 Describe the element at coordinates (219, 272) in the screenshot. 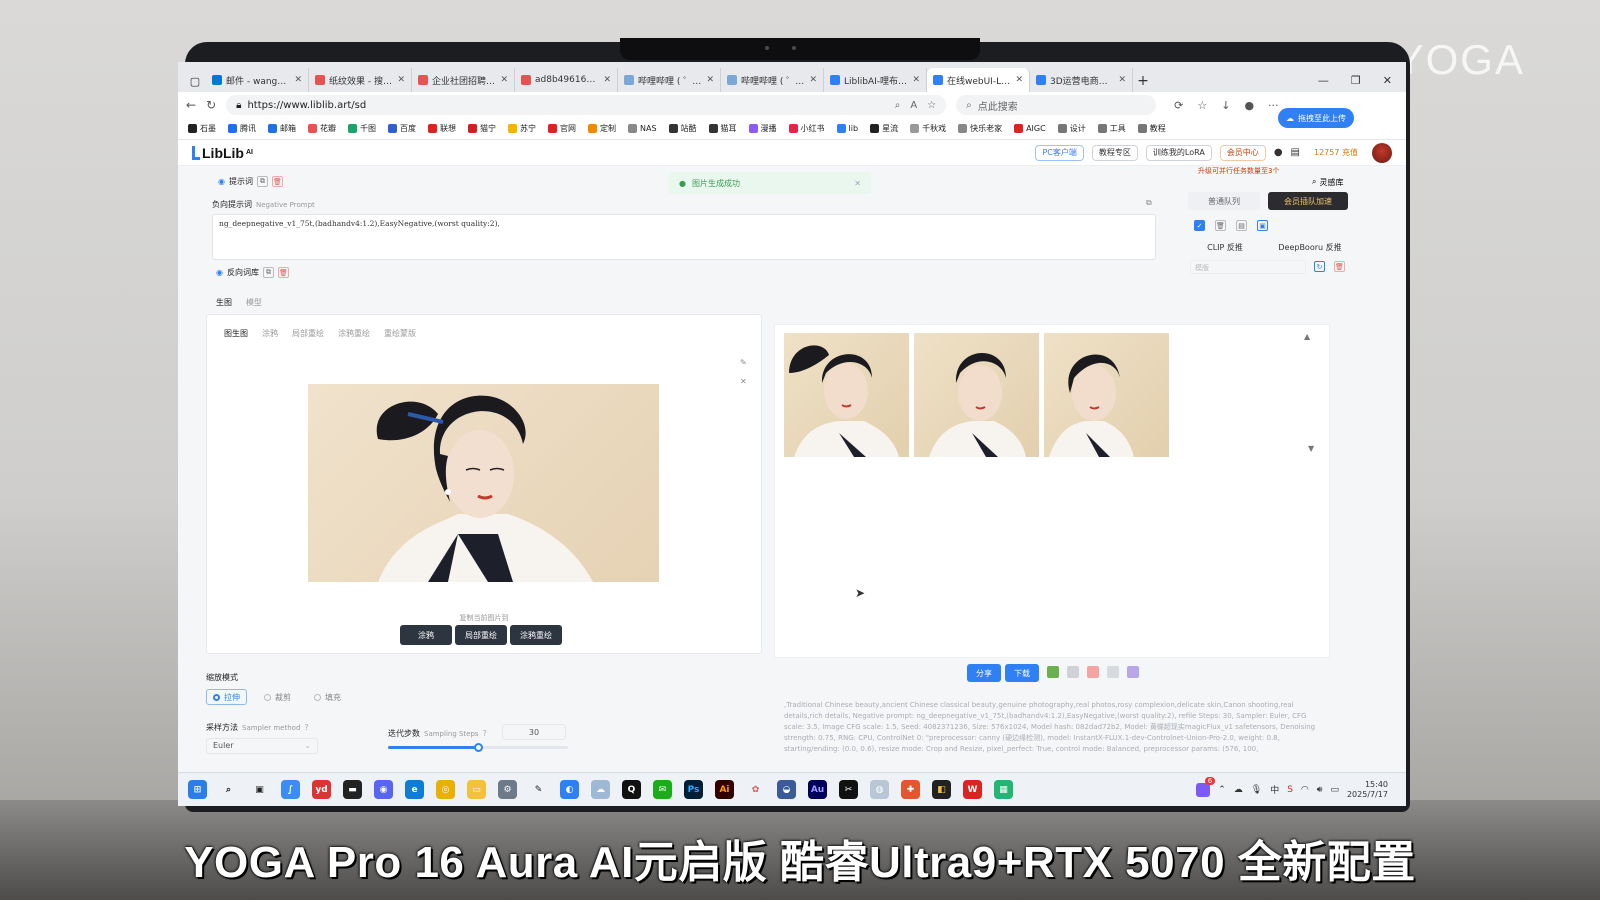

I see `negative-lib-toggle-icon: ◉` at that location.